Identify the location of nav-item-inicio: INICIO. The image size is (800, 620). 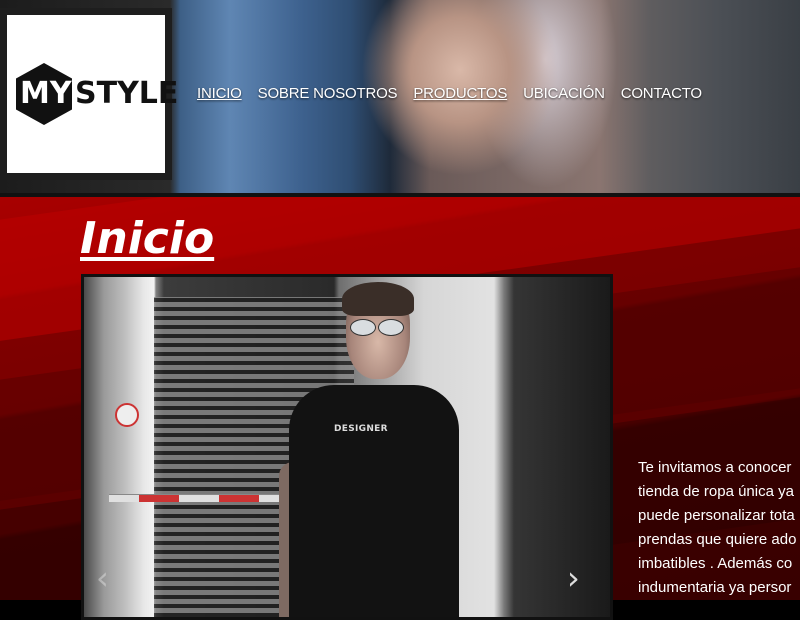
(219, 93).